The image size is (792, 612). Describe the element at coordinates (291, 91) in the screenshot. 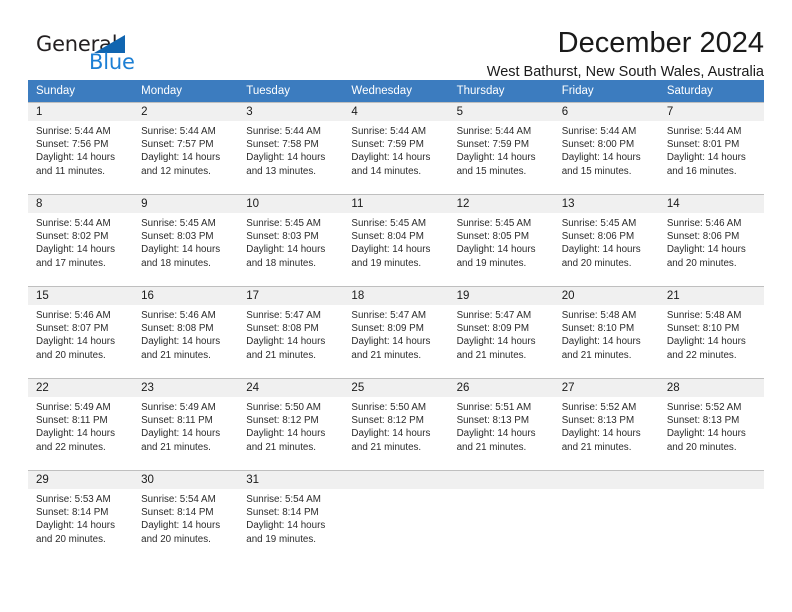

I see `weekday-header-tuesday: Tuesday` at that location.